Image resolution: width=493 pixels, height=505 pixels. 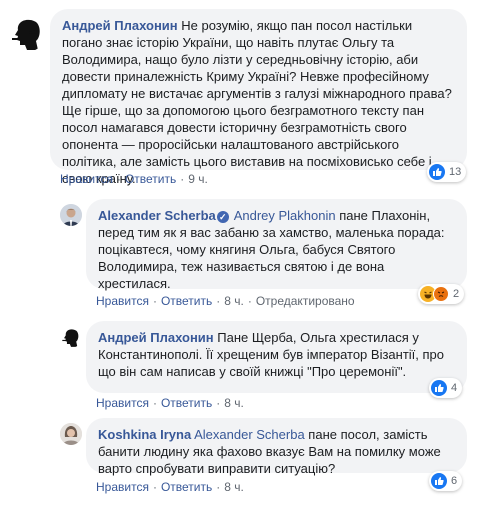 I want to click on reaction-summary: 2, so click(x=441, y=294).